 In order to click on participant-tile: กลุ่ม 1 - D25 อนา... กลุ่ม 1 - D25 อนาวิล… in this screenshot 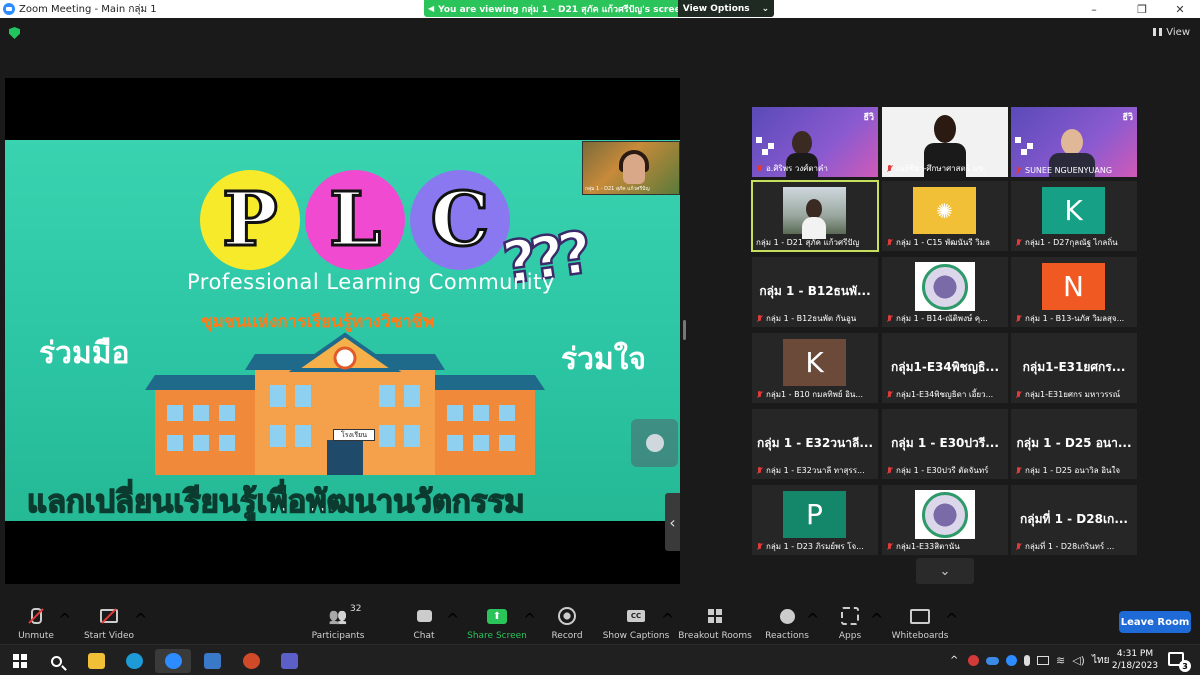, I will do `click(1074, 444)`.